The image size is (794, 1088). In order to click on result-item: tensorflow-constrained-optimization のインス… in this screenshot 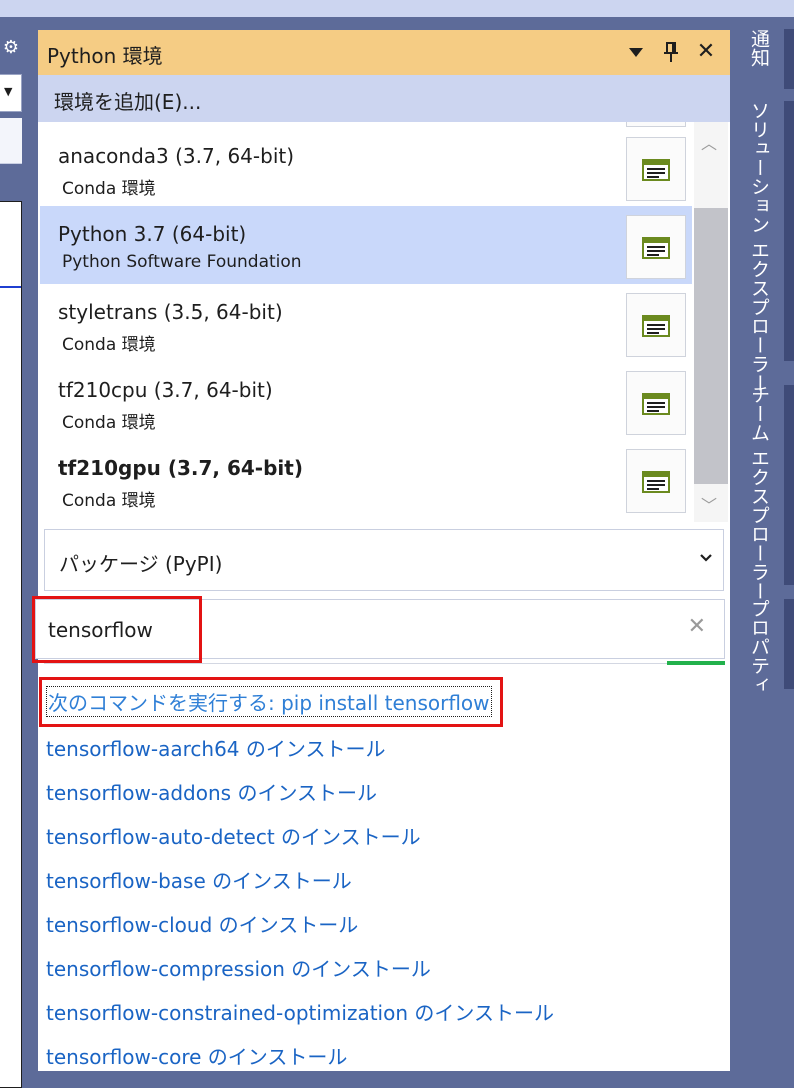, I will do `click(300, 1011)`.